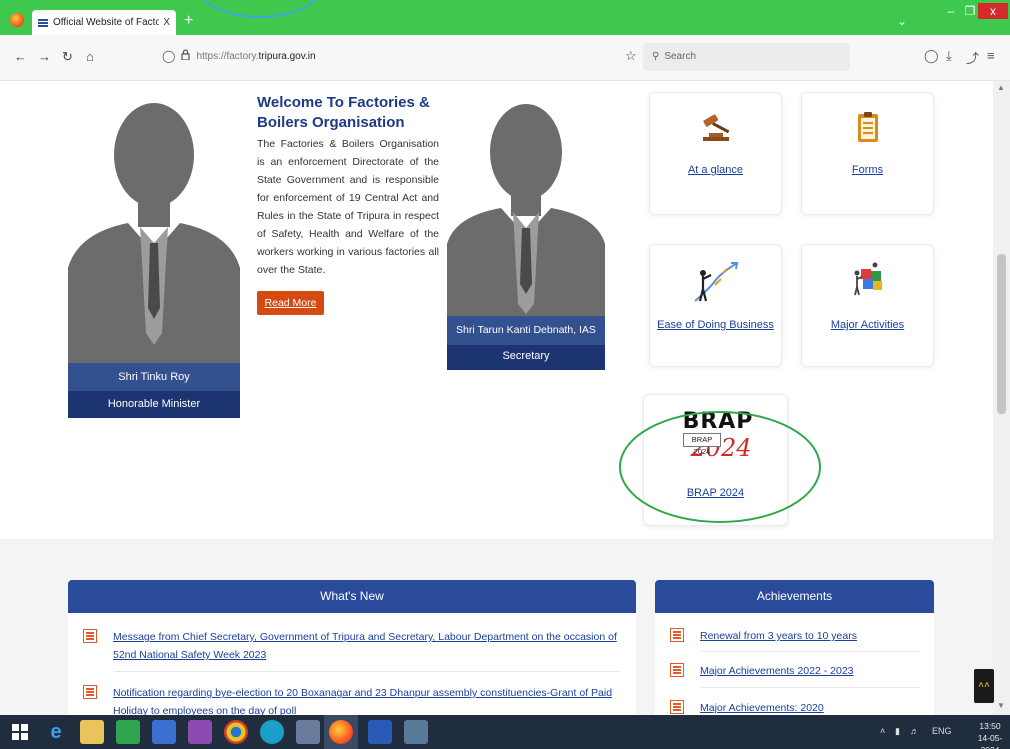  I want to click on firefox-taskbar-icon, so click(341, 732).